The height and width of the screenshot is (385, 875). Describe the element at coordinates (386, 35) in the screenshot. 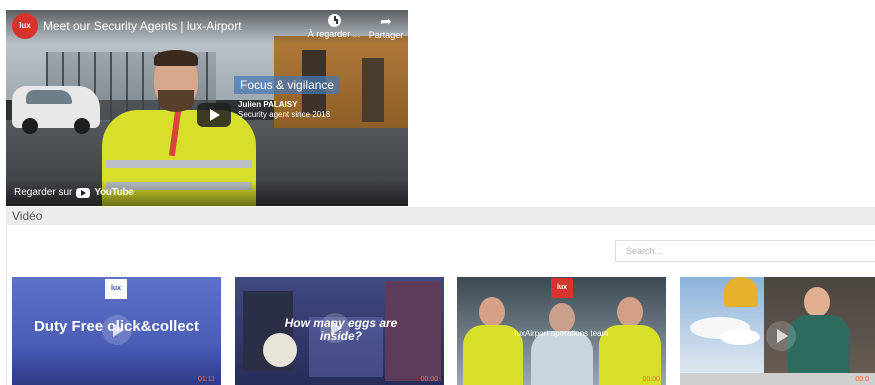

I see `share-label: Partager` at that location.